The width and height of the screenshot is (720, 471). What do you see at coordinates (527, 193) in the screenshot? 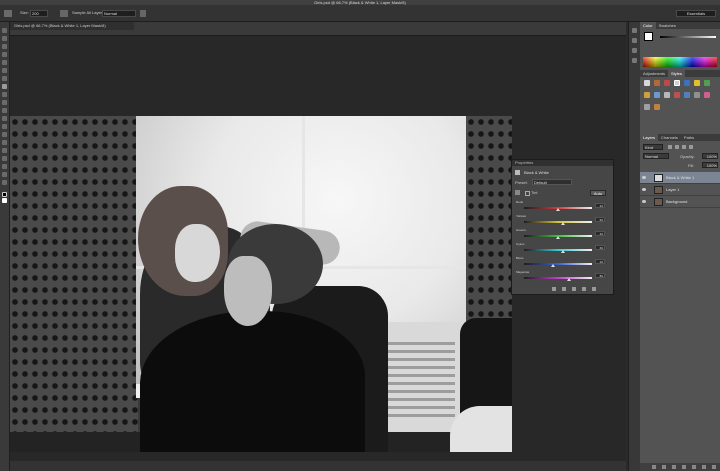
I see `tint-checkbox` at bounding box center [527, 193].